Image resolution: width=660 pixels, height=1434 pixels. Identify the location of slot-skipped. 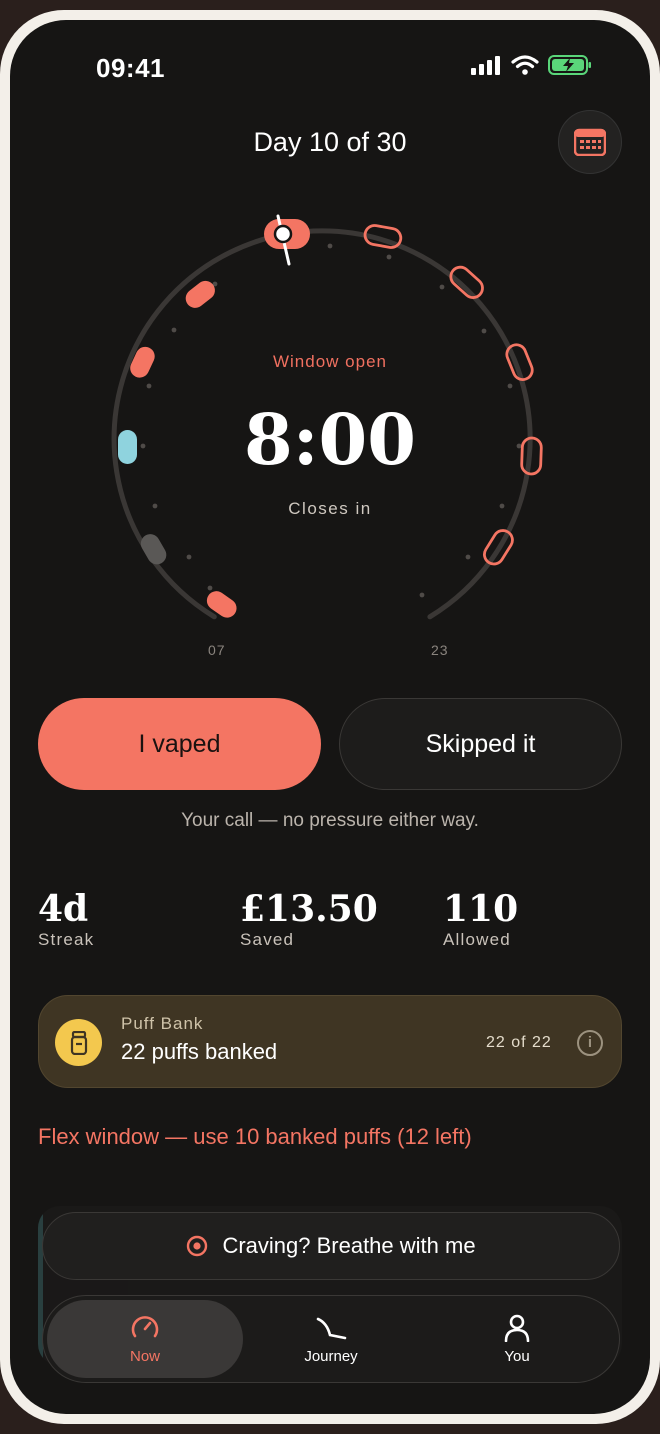
(153, 549).